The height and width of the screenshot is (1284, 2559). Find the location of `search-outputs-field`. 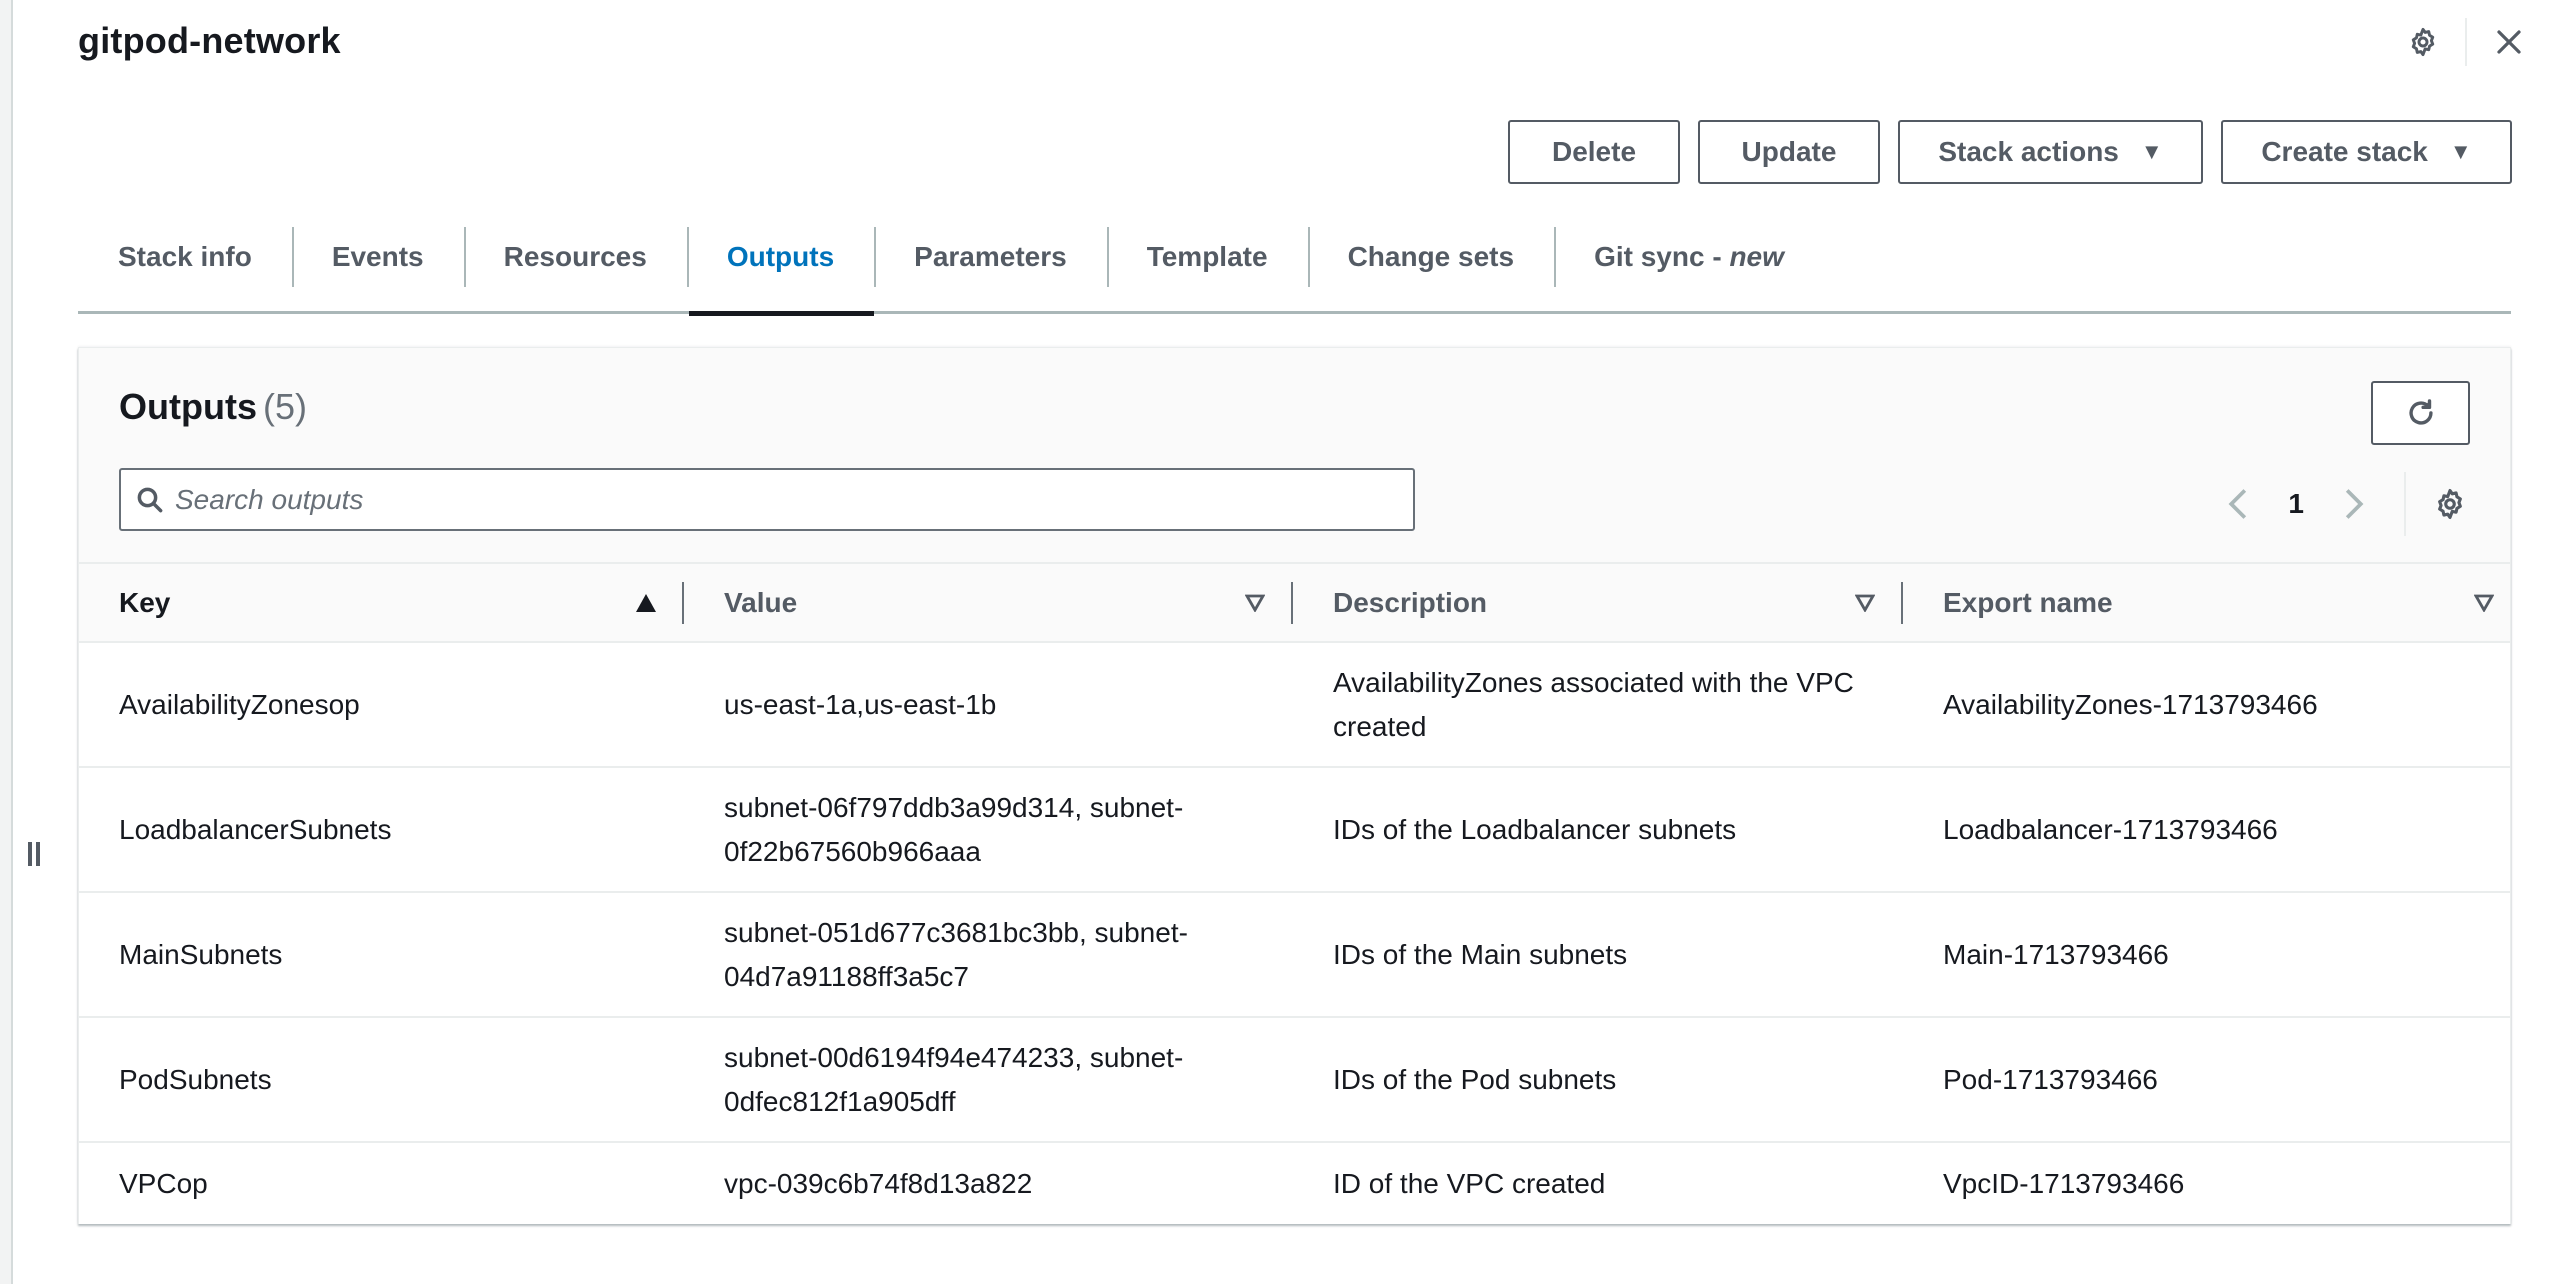

search-outputs-field is located at coordinates (767, 499).